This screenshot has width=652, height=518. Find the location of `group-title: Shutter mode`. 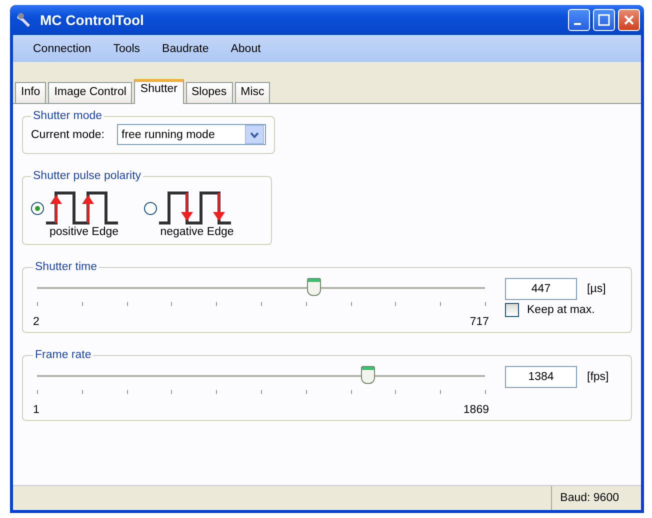

group-title: Shutter mode is located at coordinates (68, 116).